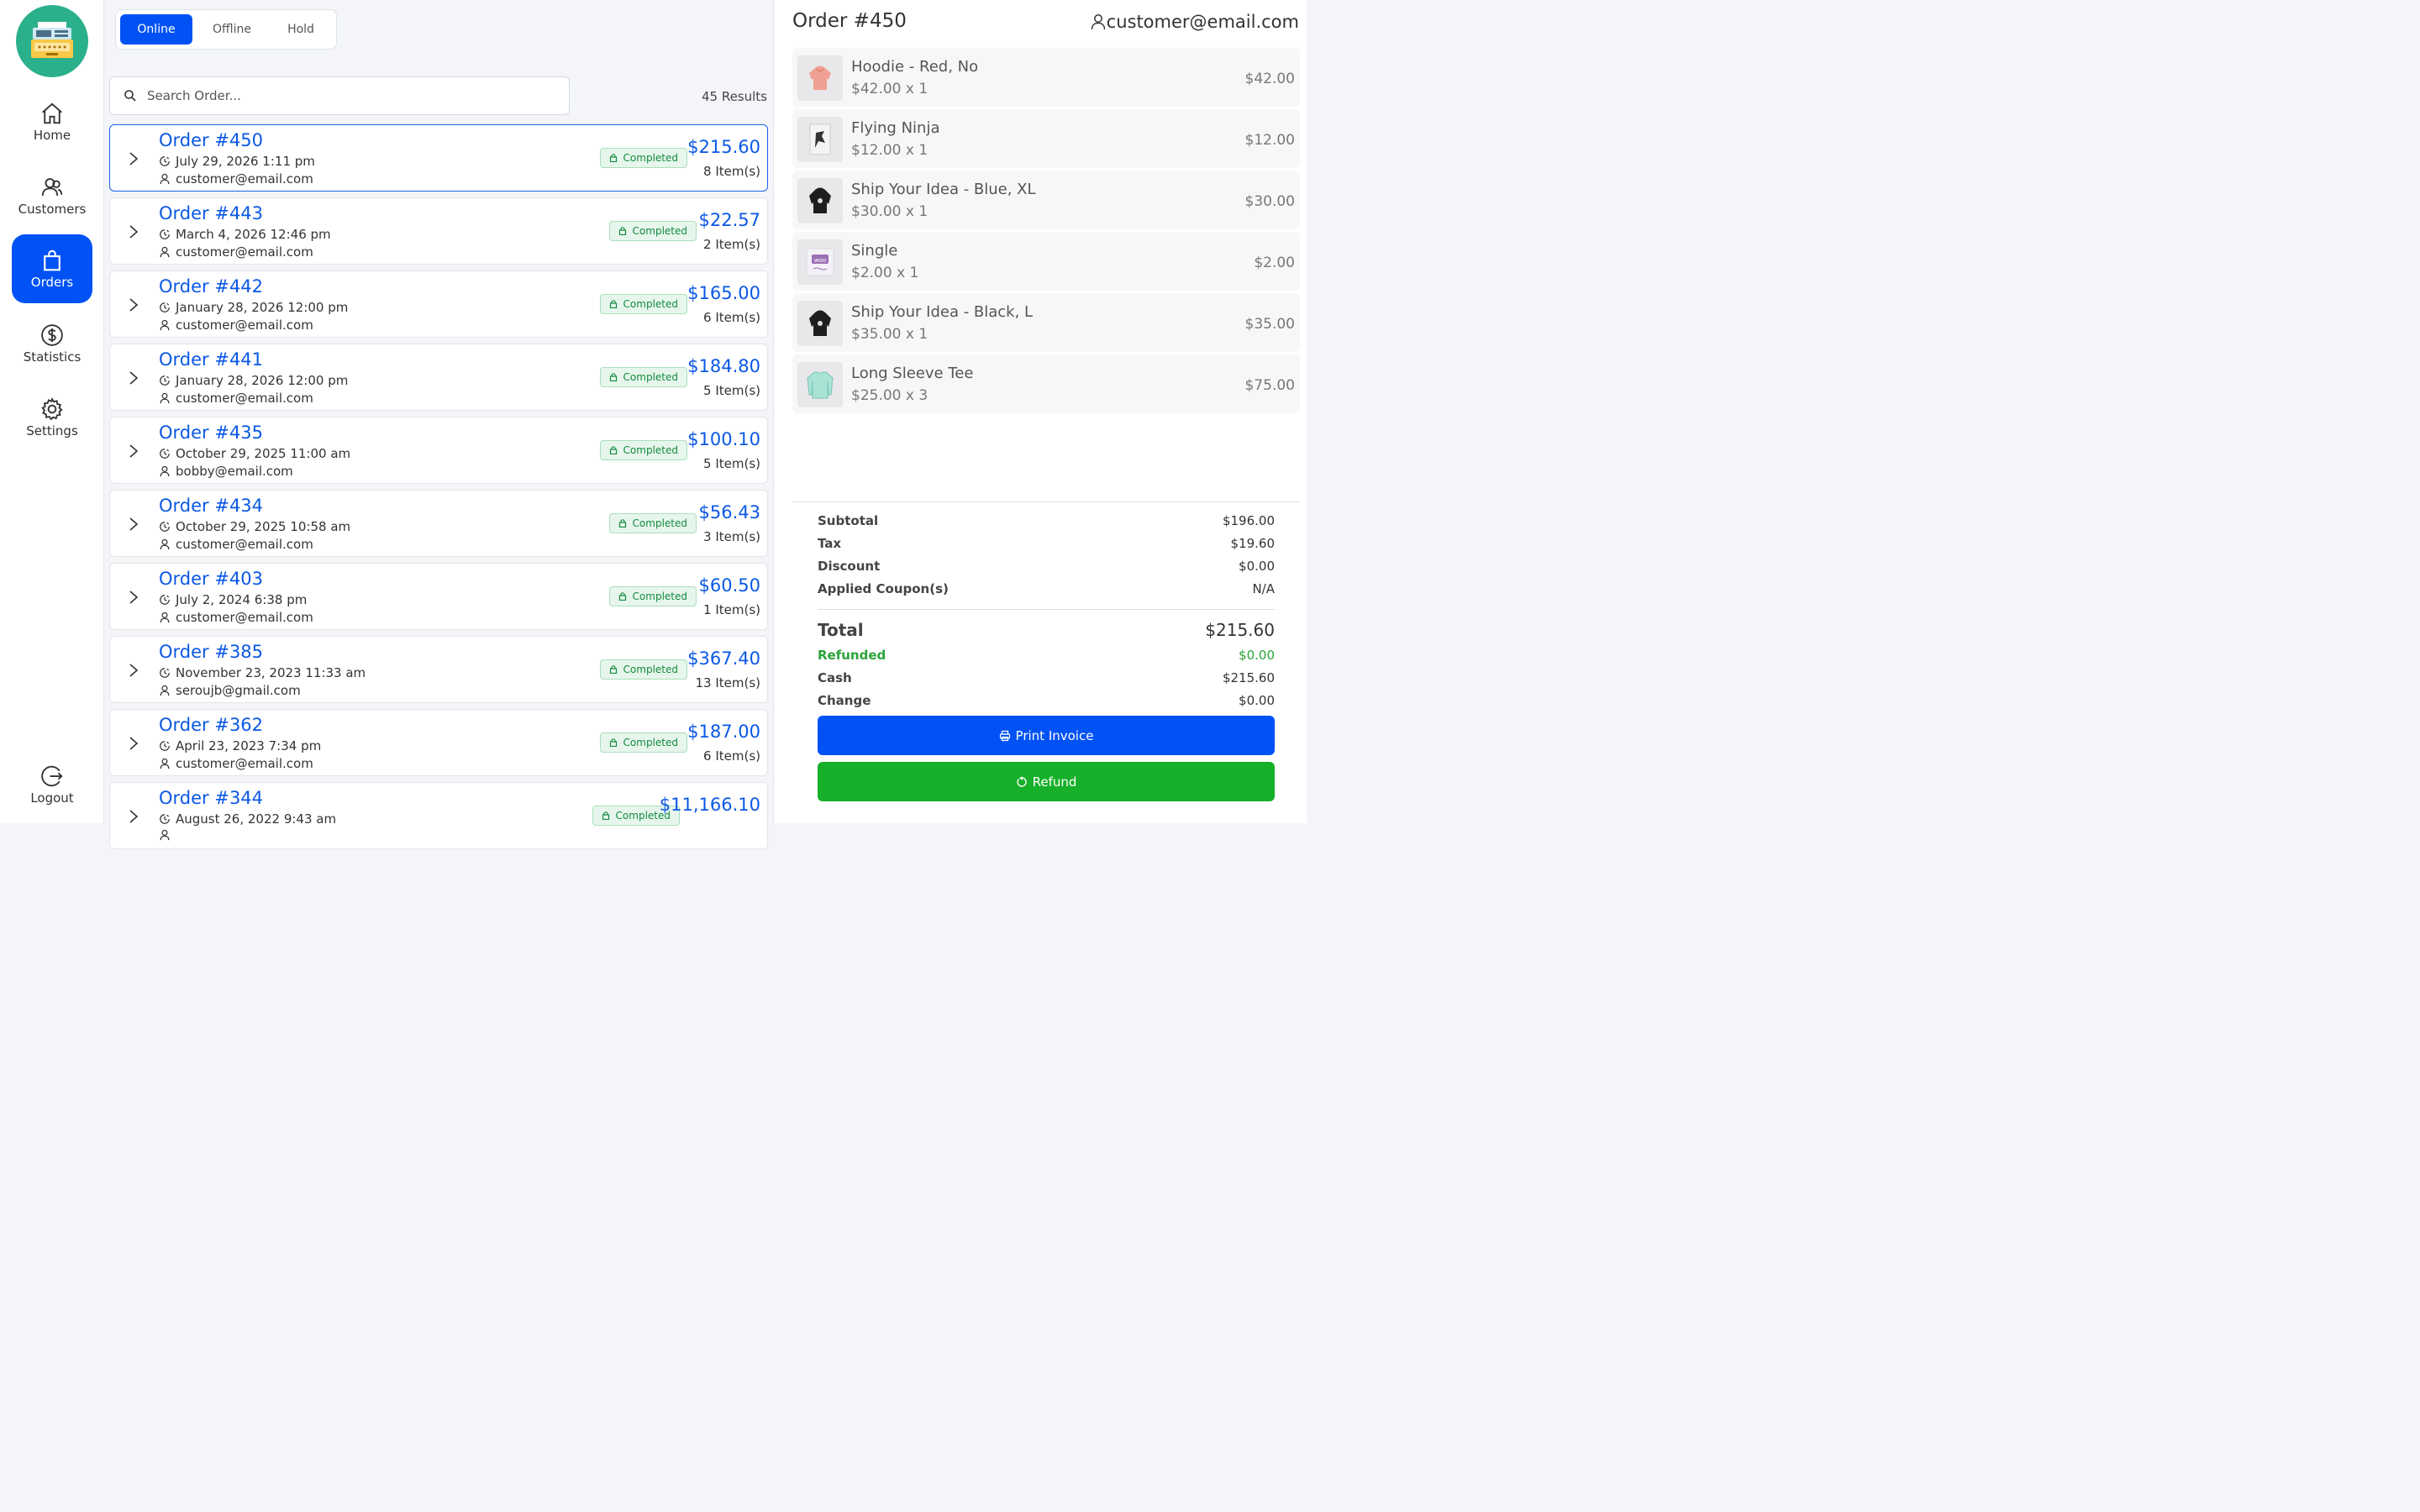 The width and height of the screenshot is (2420, 1512). I want to click on product-name: Single, so click(874, 251).